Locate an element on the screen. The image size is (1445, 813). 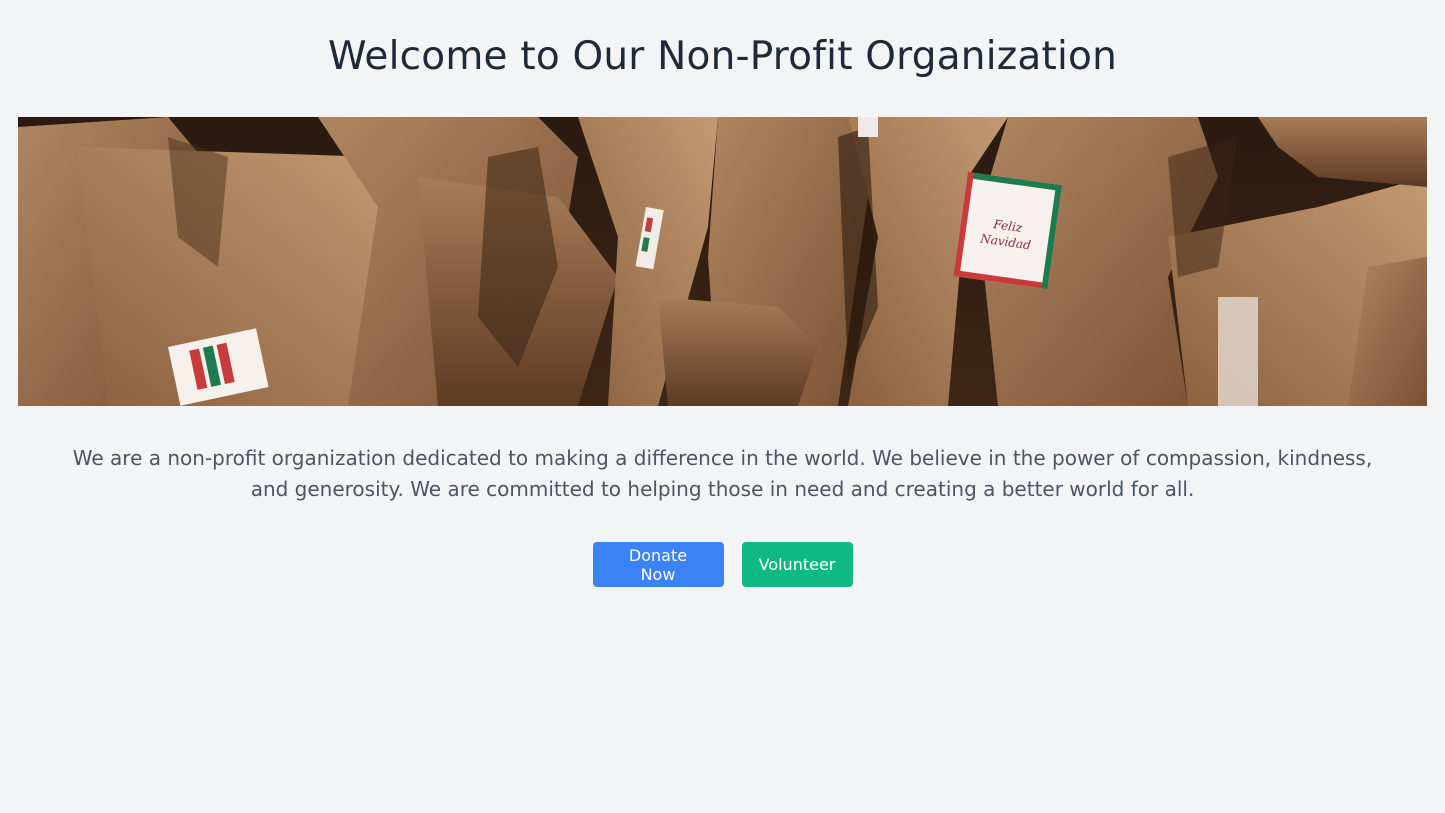
donate-button: Donate Now is located at coordinates (658, 564).